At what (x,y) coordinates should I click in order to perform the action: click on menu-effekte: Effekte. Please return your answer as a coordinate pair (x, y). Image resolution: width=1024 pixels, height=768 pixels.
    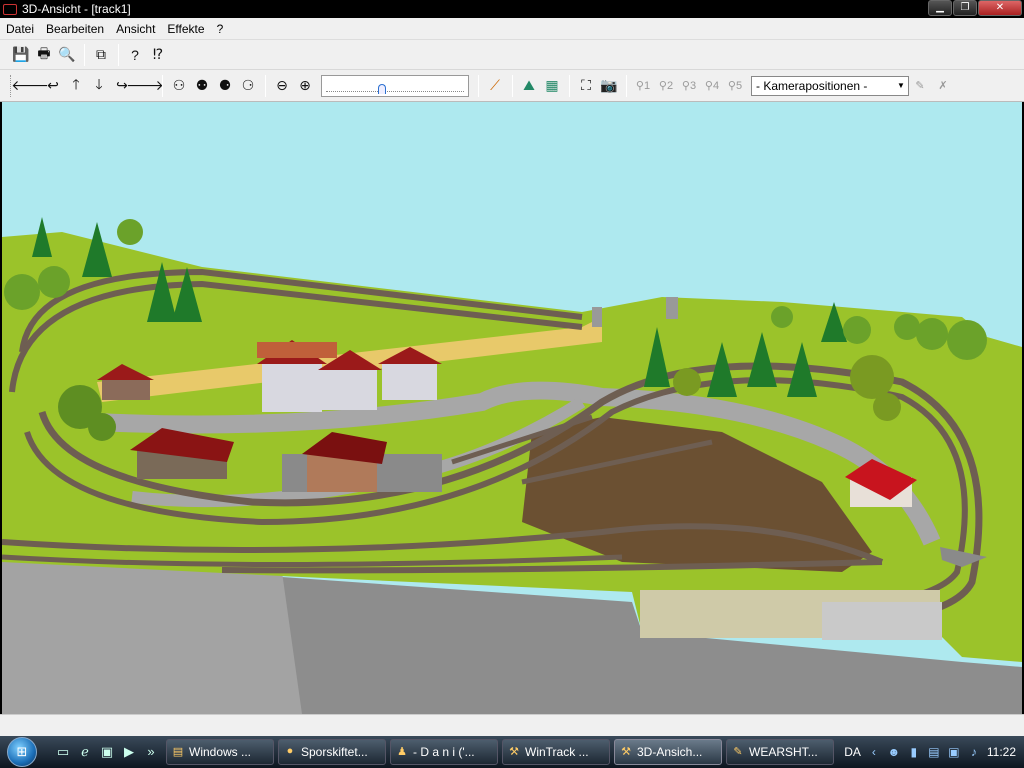
    Looking at the image, I should click on (185, 29).